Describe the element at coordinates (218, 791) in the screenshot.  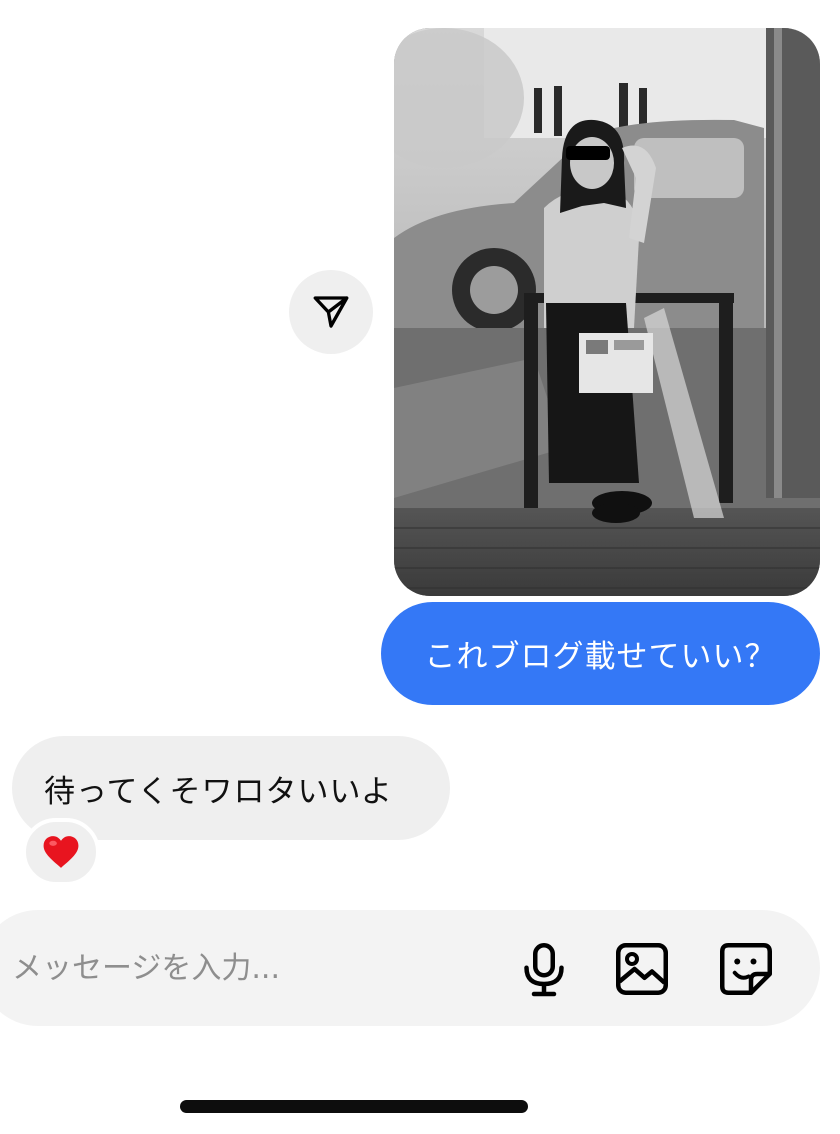
I see `incoming-message-text: 待ってくそワロタいいよ` at that location.